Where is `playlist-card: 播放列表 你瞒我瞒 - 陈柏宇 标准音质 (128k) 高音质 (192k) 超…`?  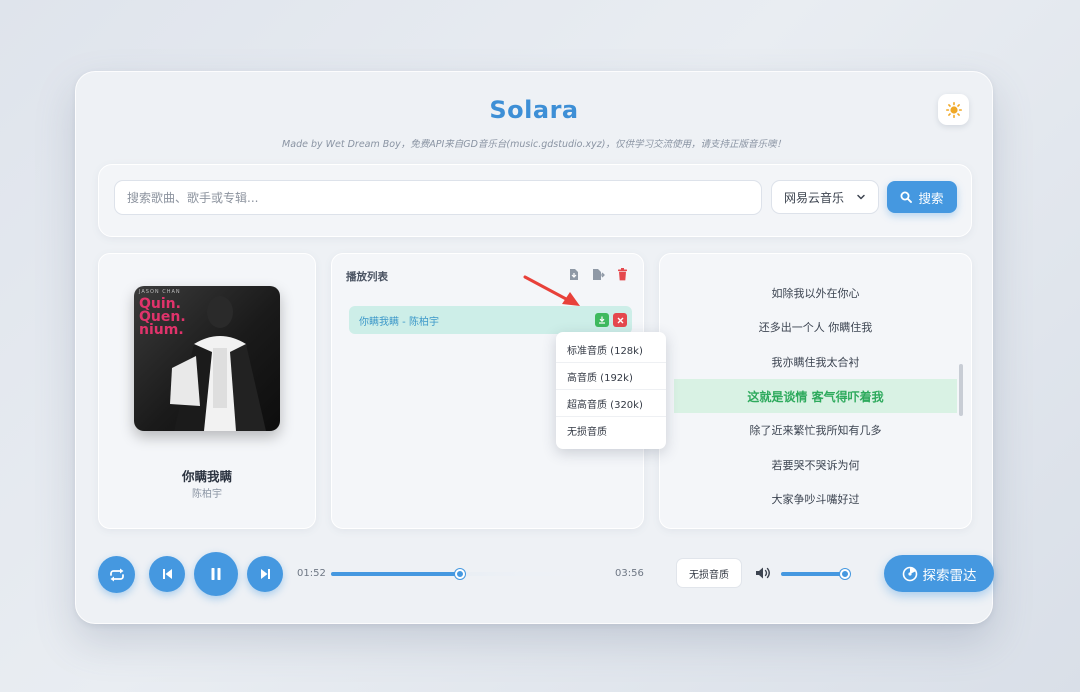
playlist-card: 播放列表 你瞒我瞒 - 陈柏宇 标准音质 (128k) 高音质 (192k) 超… is located at coordinates (498, 391).